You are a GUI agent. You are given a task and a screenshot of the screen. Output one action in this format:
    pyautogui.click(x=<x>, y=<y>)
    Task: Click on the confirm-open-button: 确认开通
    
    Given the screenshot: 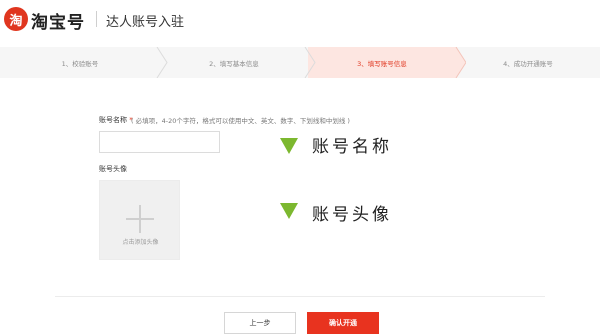 What is the action you would take?
    pyautogui.click(x=343, y=323)
    